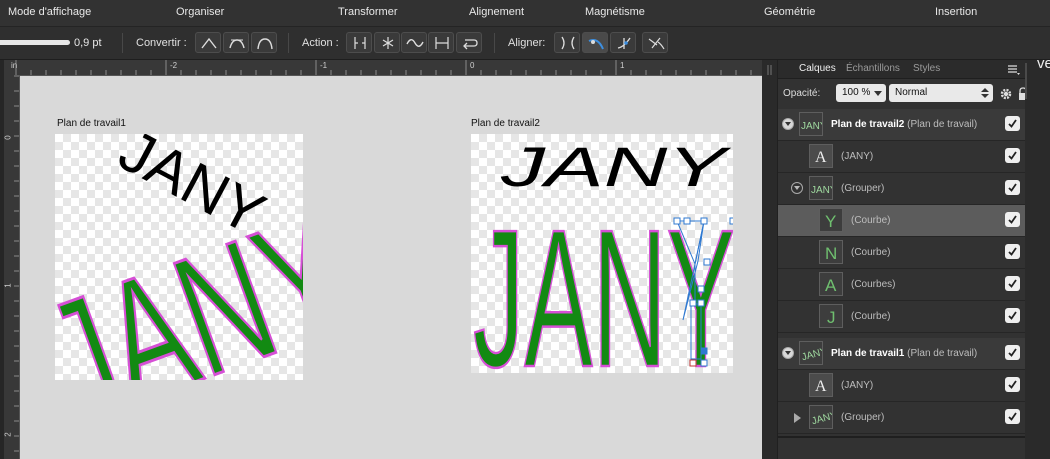  I want to click on close-curve-icon, so click(388, 43).